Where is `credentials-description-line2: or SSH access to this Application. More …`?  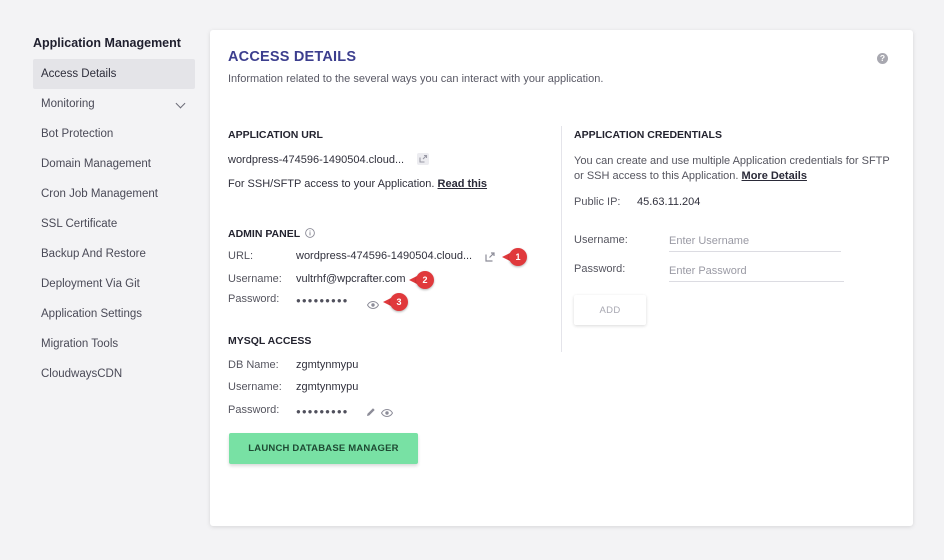
credentials-description-line2: or SSH access to this Application. More … is located at coordinates (690, 176).